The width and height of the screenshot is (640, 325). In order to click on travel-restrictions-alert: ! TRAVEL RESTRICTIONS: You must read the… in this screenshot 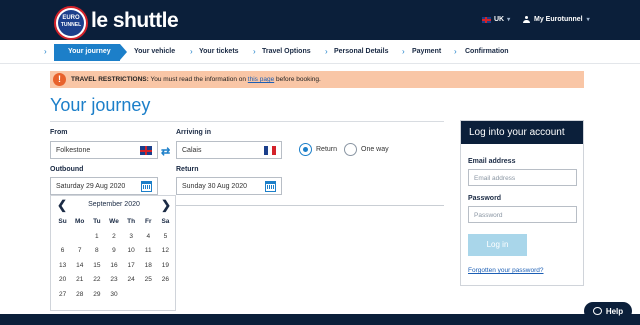, I will do `click(317, 79)`.